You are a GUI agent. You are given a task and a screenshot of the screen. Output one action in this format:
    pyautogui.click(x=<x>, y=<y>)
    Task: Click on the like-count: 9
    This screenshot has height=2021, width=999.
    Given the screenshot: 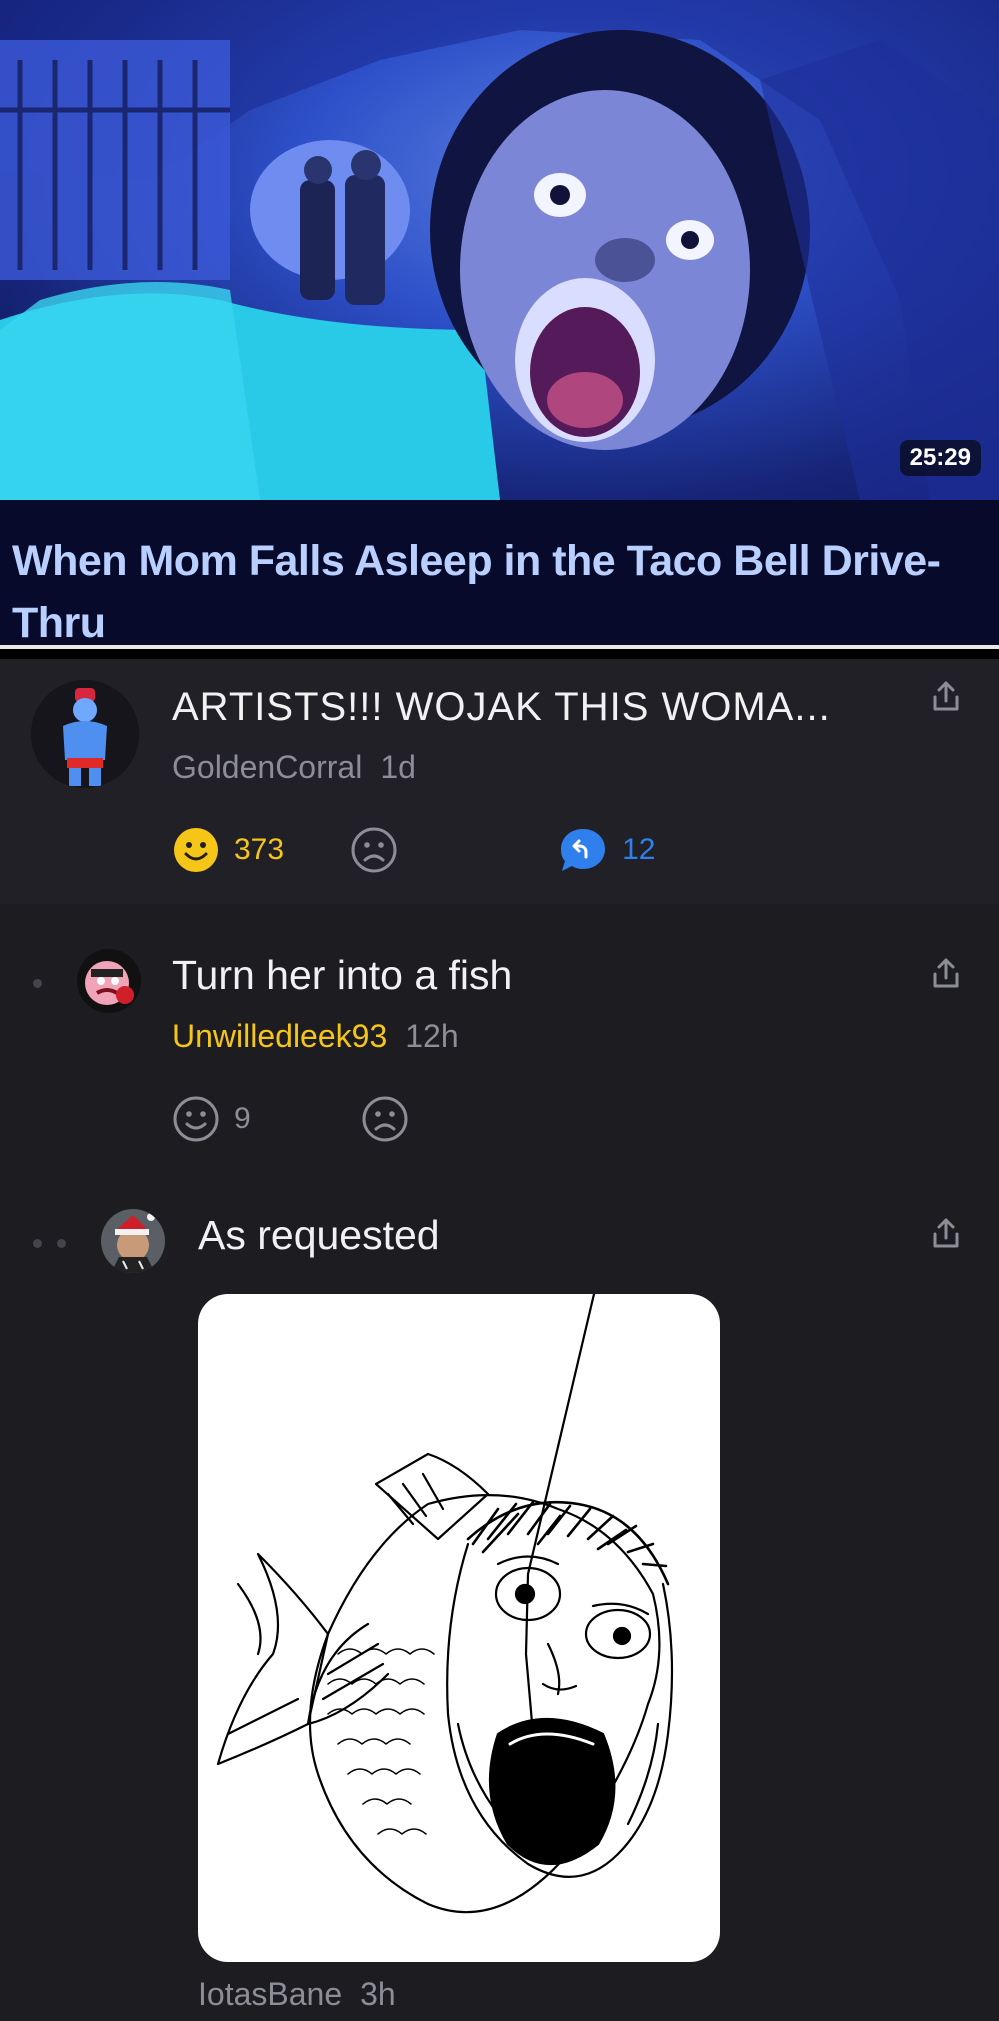 What is the action you would take?
    pyautogui.click(x=242, y=1118)
    